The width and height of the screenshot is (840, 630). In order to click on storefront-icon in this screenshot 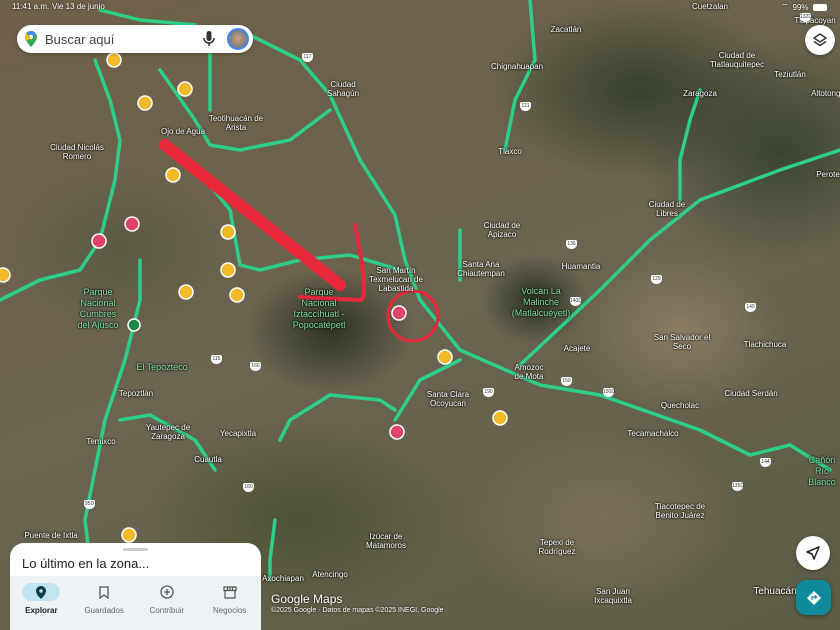, I will do `click(230, 592)`.